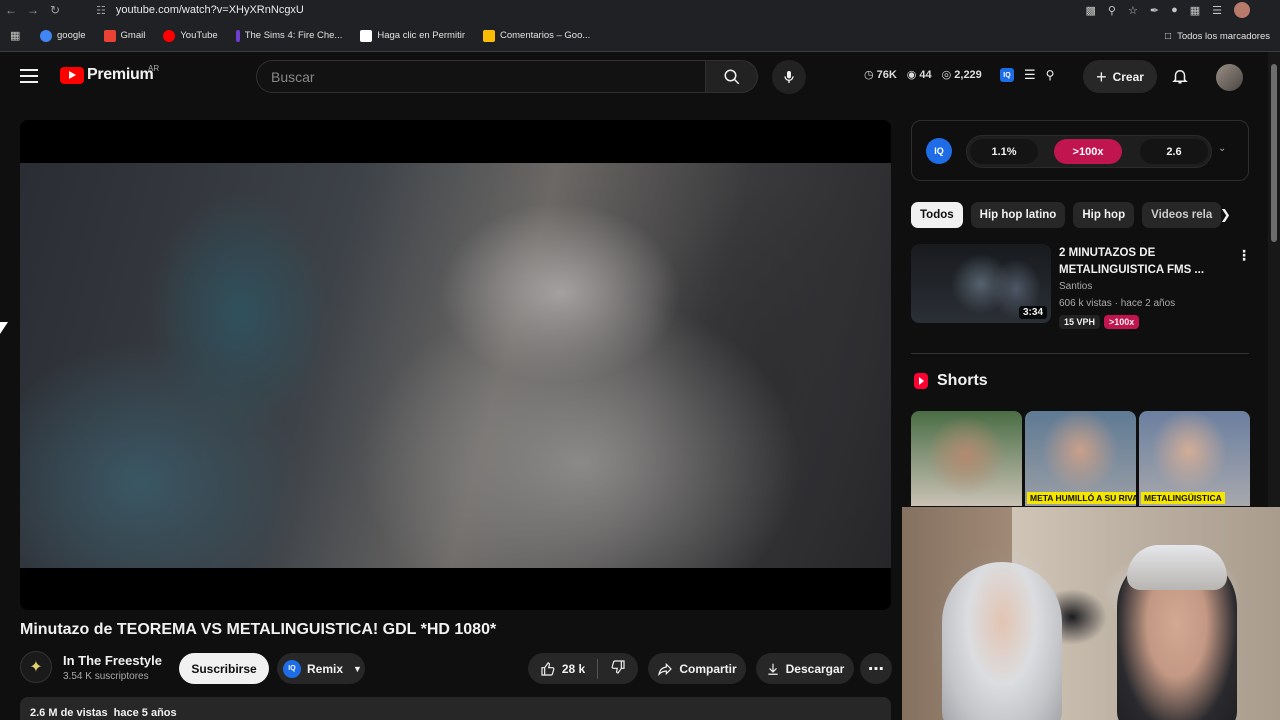 The image size is (1280, 720). I want to click on recommended-meta: 606 k vistas · hace 2 años, so click(1117, 303).